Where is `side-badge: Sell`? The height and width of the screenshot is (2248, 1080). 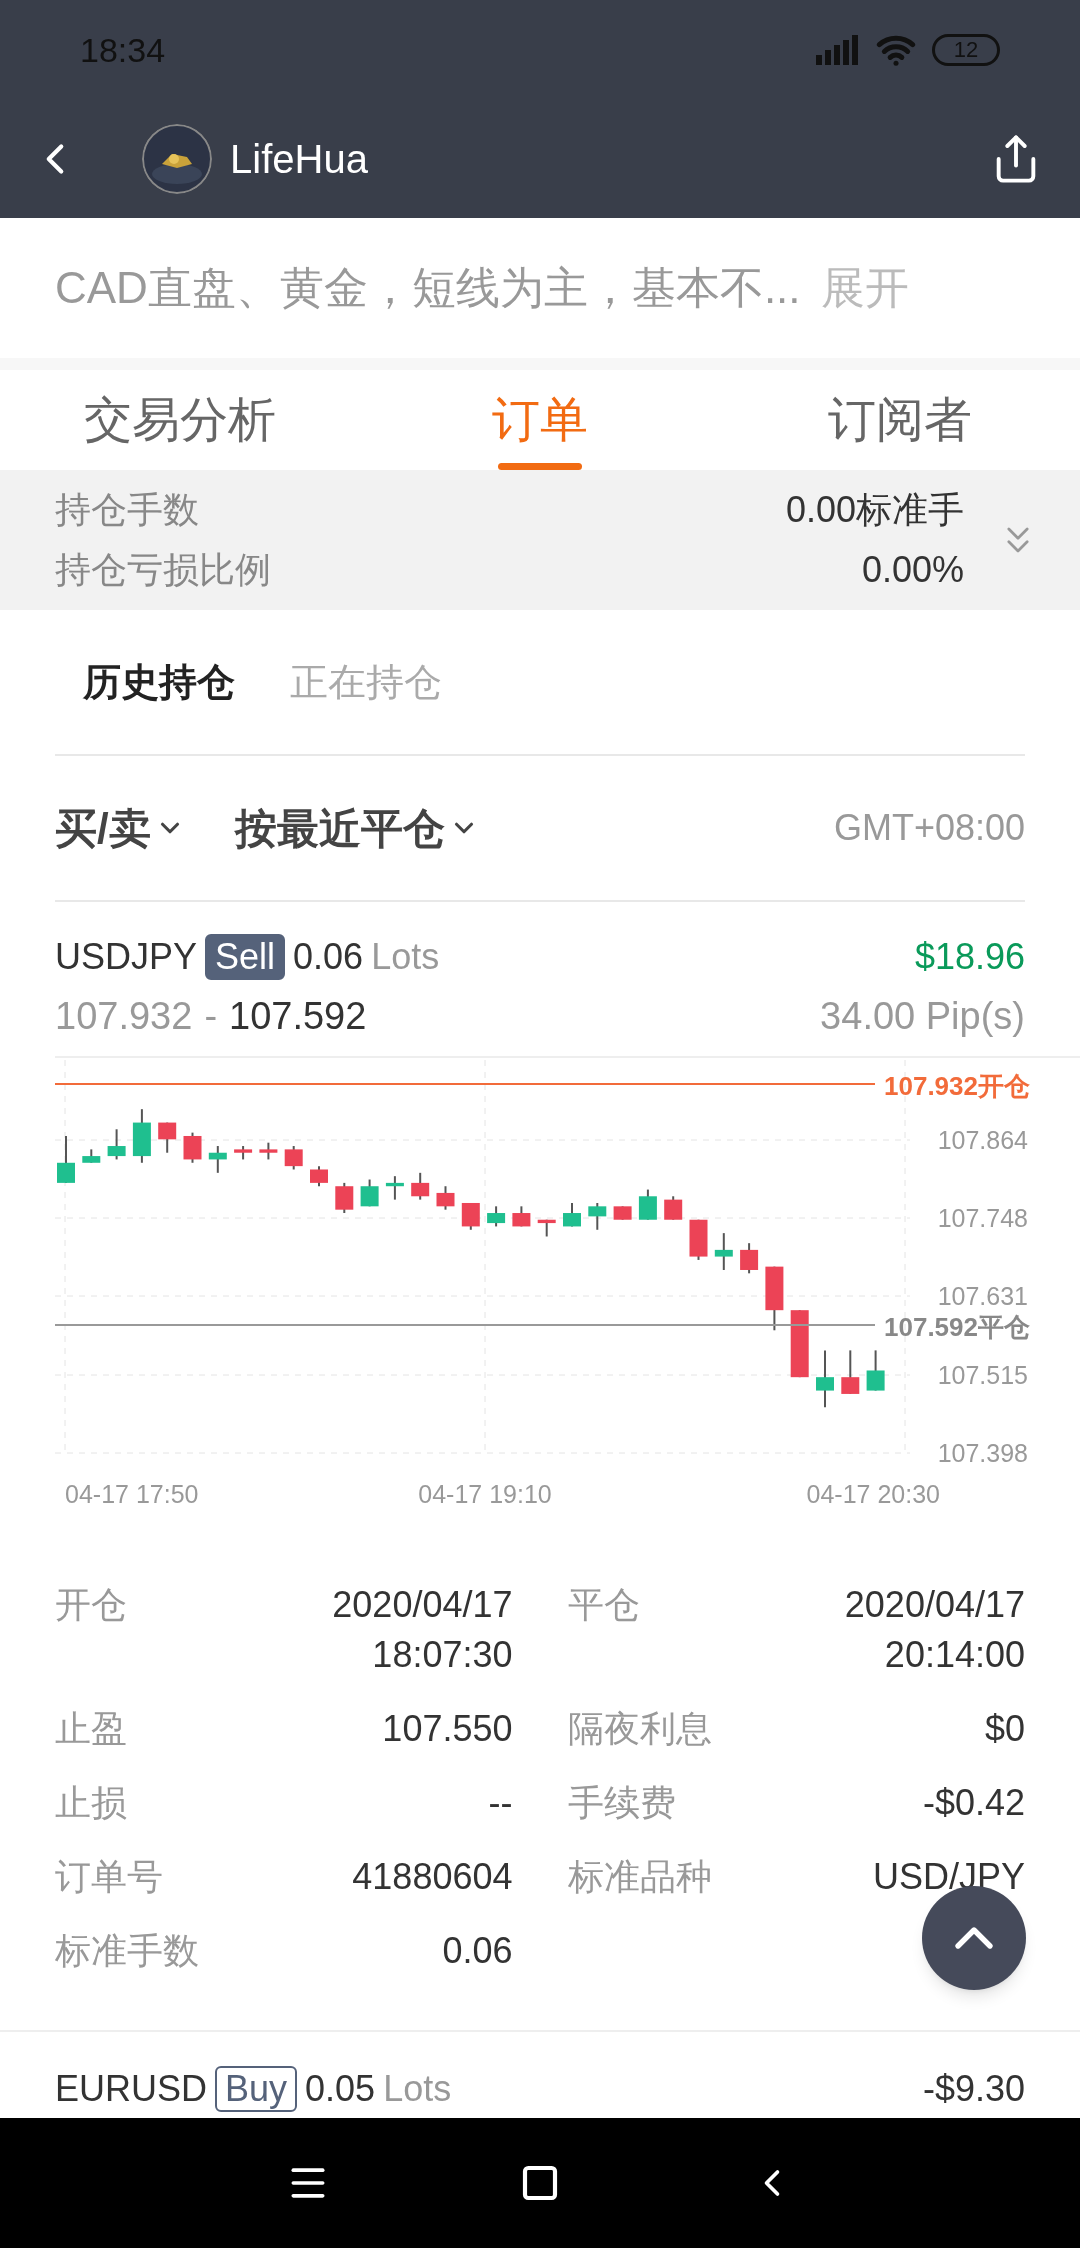
side-badge: Sell is located at coordinates (245, 957).